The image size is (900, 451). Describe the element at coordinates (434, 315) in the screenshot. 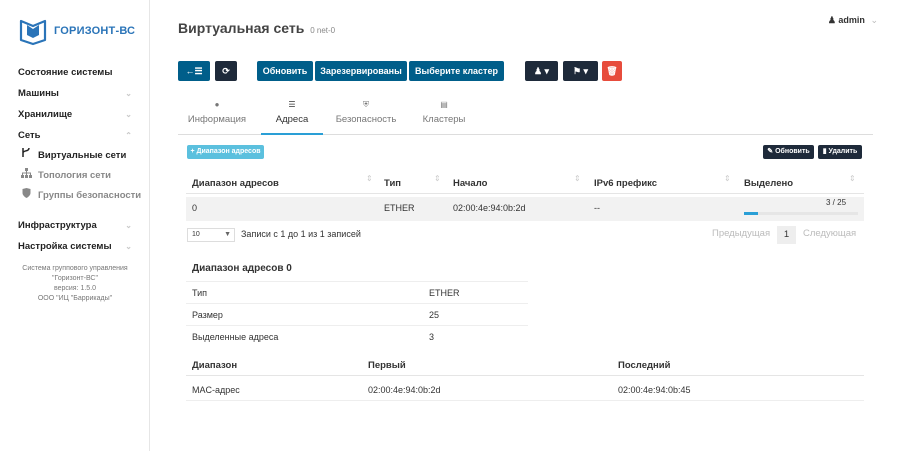

I see `detail-value: 25` at that location.